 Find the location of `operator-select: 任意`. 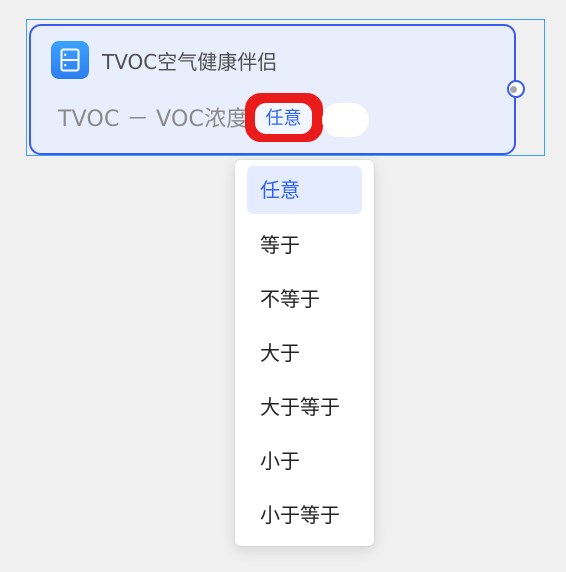

operator-select: 任意 is located at coordinates (283, 118).